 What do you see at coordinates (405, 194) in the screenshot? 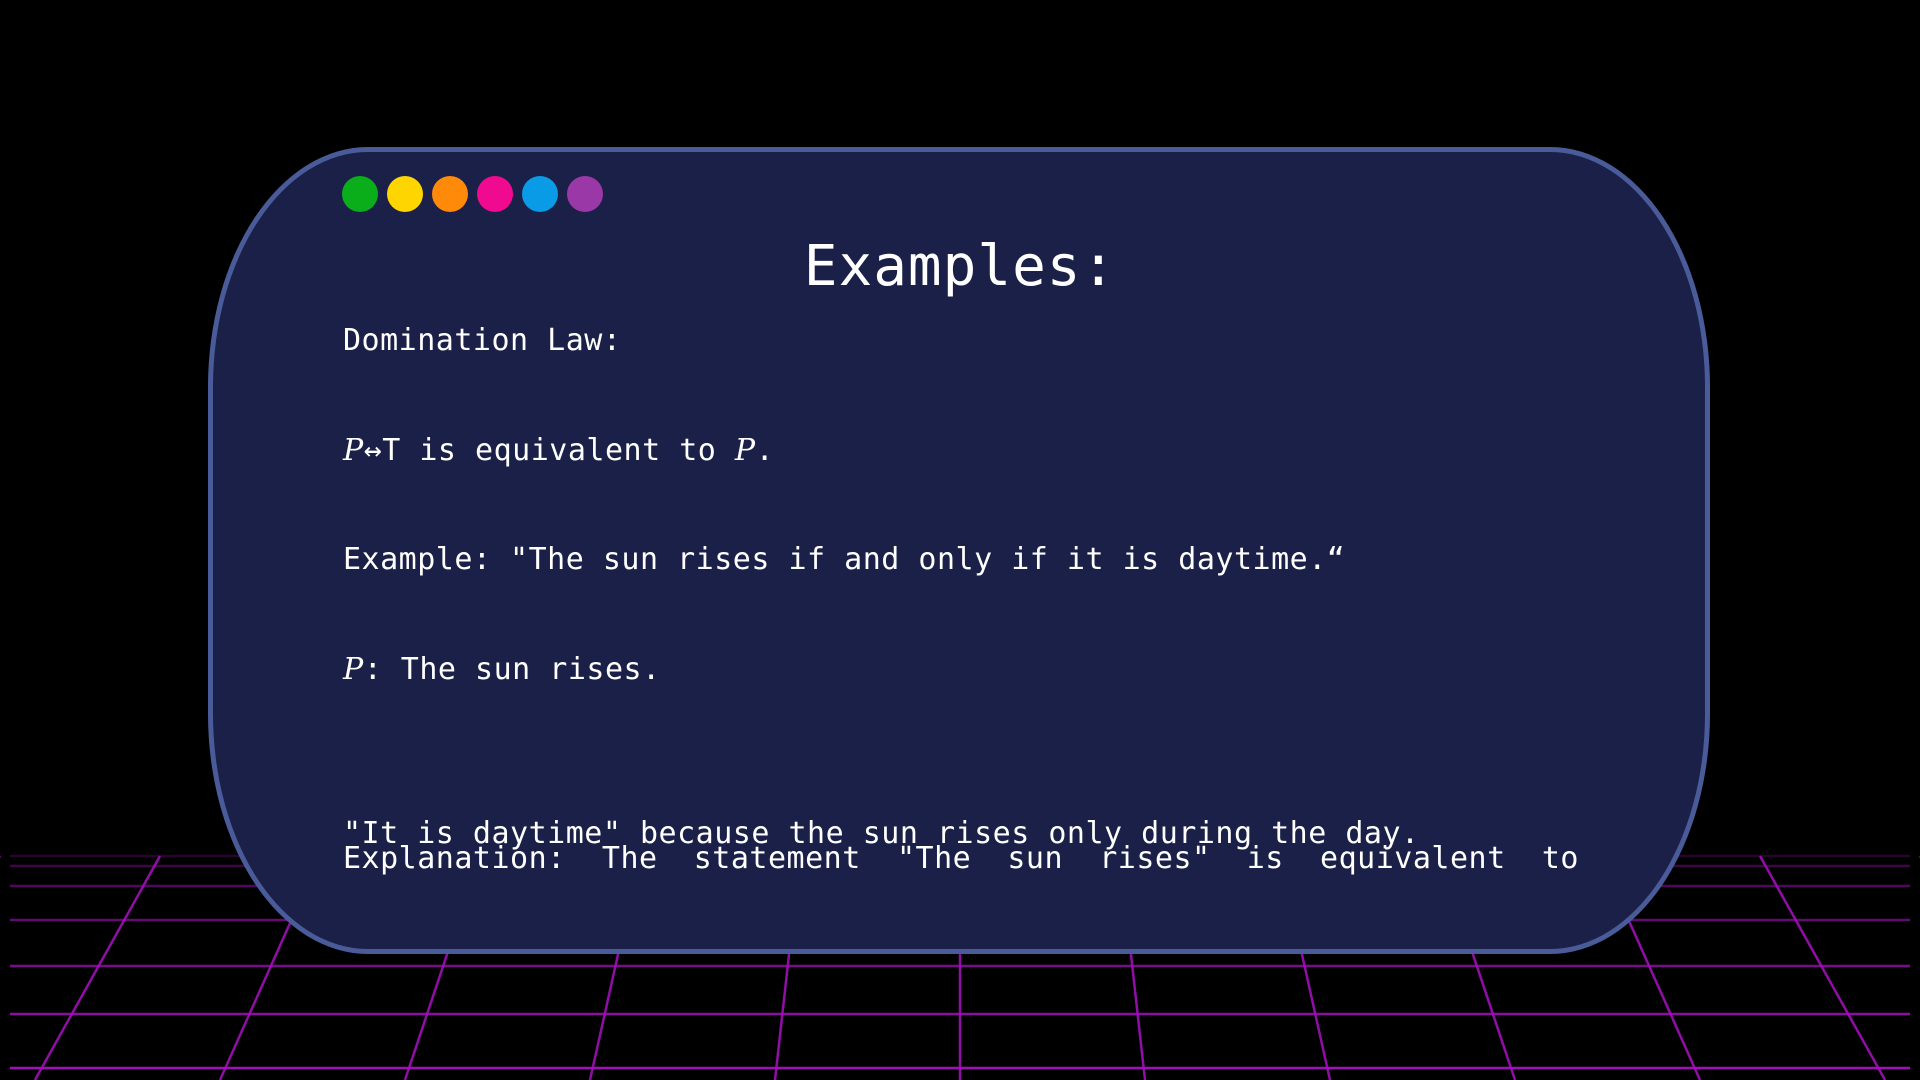
I see `yellow-dot-icon` at bounding box center [405, 194].